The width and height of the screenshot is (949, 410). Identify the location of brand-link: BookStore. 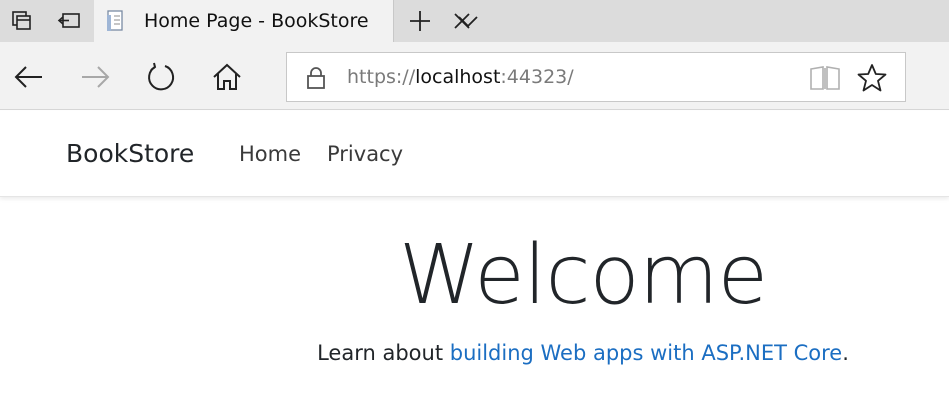
(130, 154).